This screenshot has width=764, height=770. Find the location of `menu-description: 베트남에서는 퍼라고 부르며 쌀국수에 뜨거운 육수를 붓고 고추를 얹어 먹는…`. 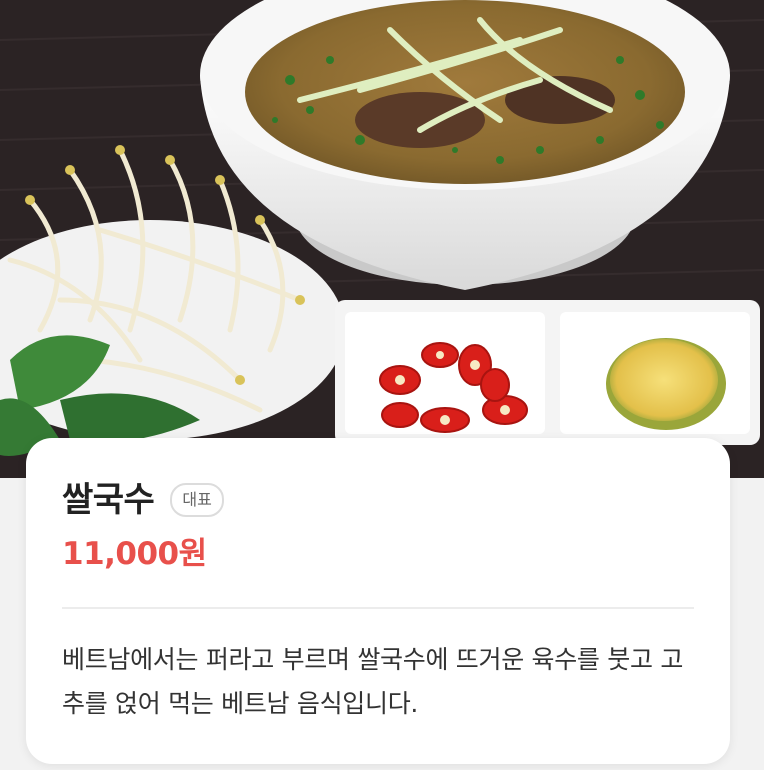

menu-description: 베트남에서는 퍼라고 부르며 쌀국수에 뜨거운 육수를 붓고 고추를 얹어 먹는… is located at coordinates (373, 681).